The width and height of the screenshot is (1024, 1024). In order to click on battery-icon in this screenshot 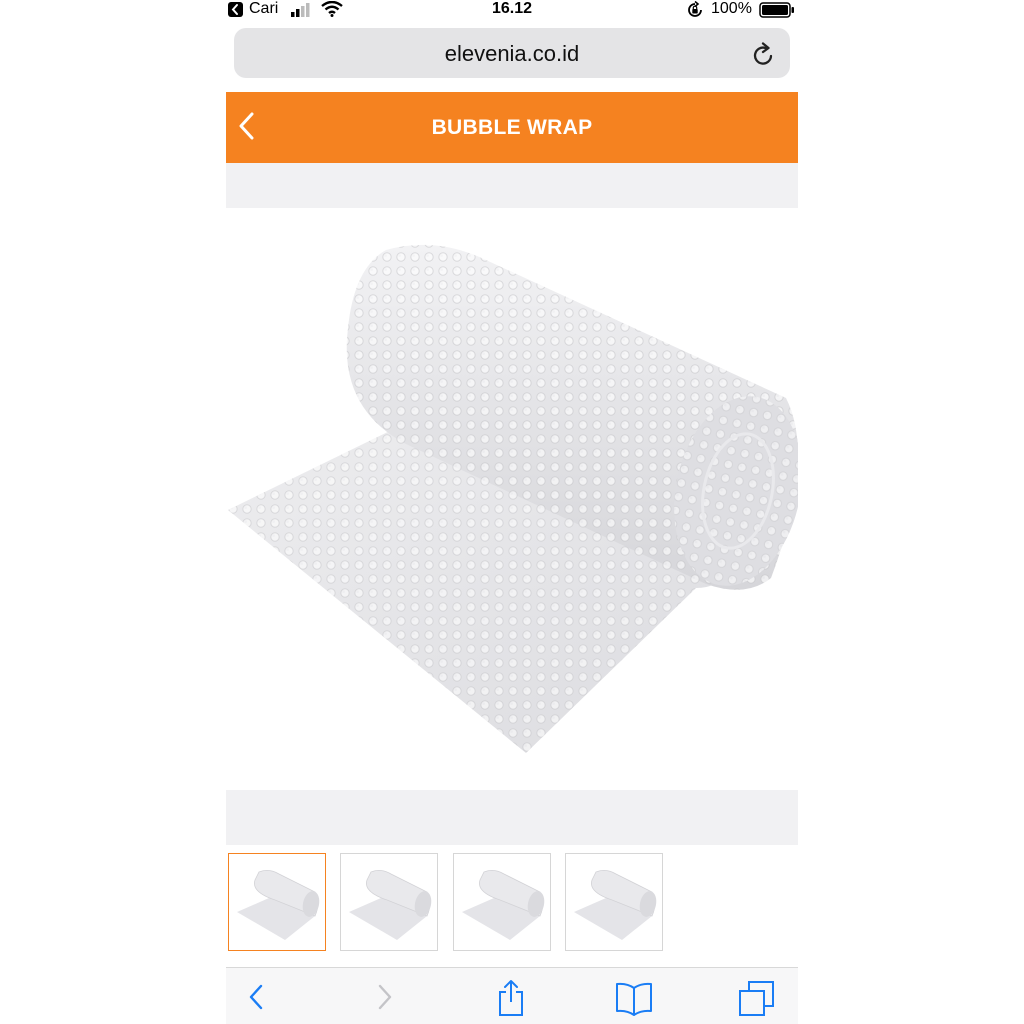, I will do `click(777, 12)`.